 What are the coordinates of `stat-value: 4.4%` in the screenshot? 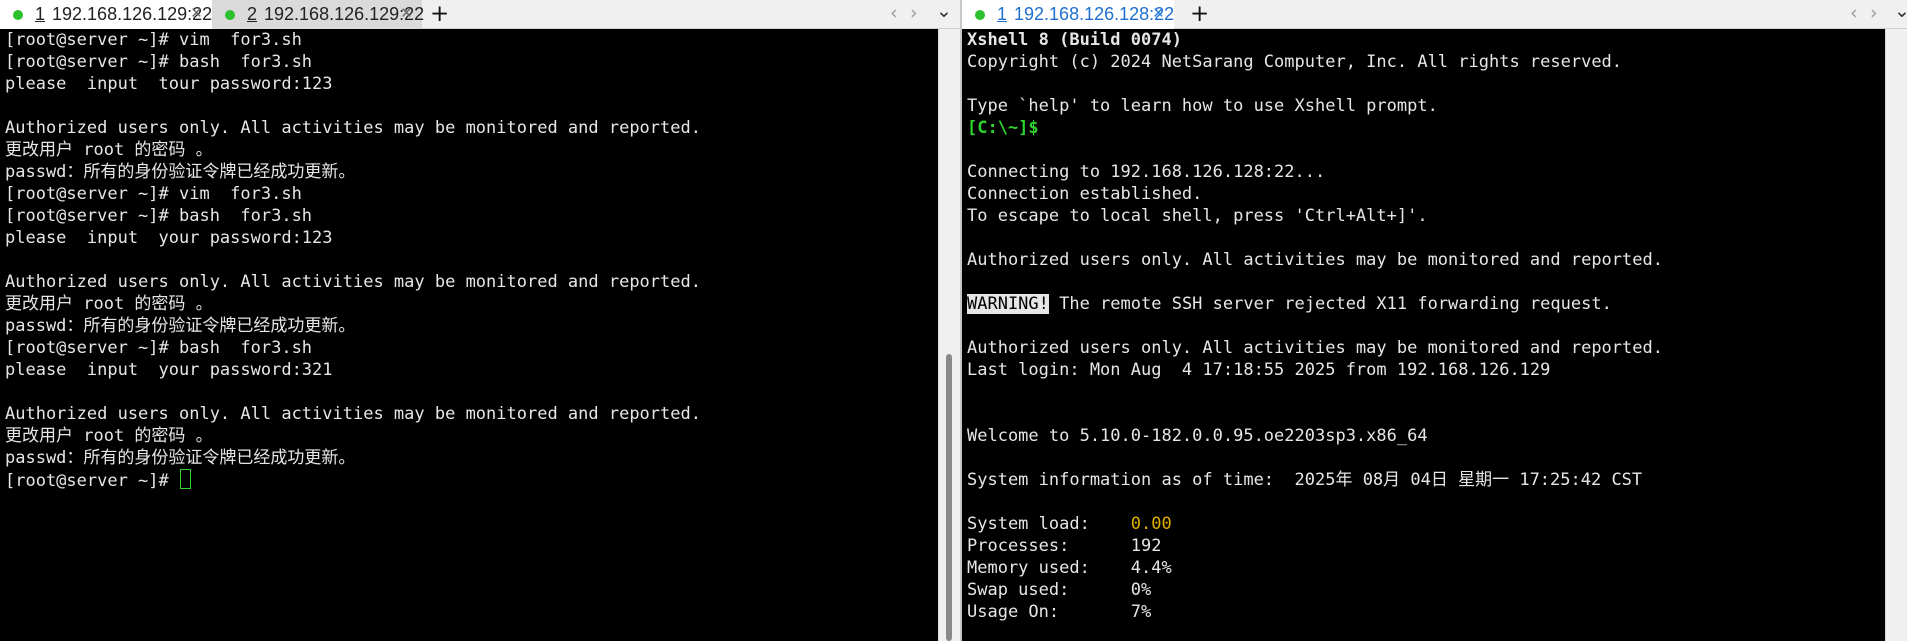 It's located at (1151, 568).